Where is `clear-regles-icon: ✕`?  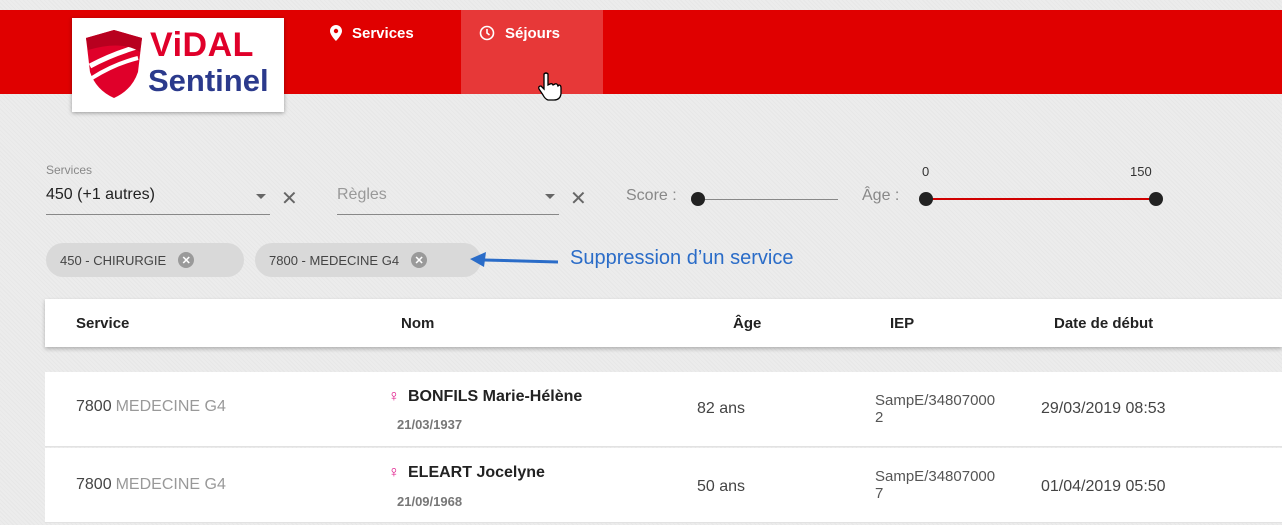 clear-regles-icon: ✕ is located at coordinates (578, 198).